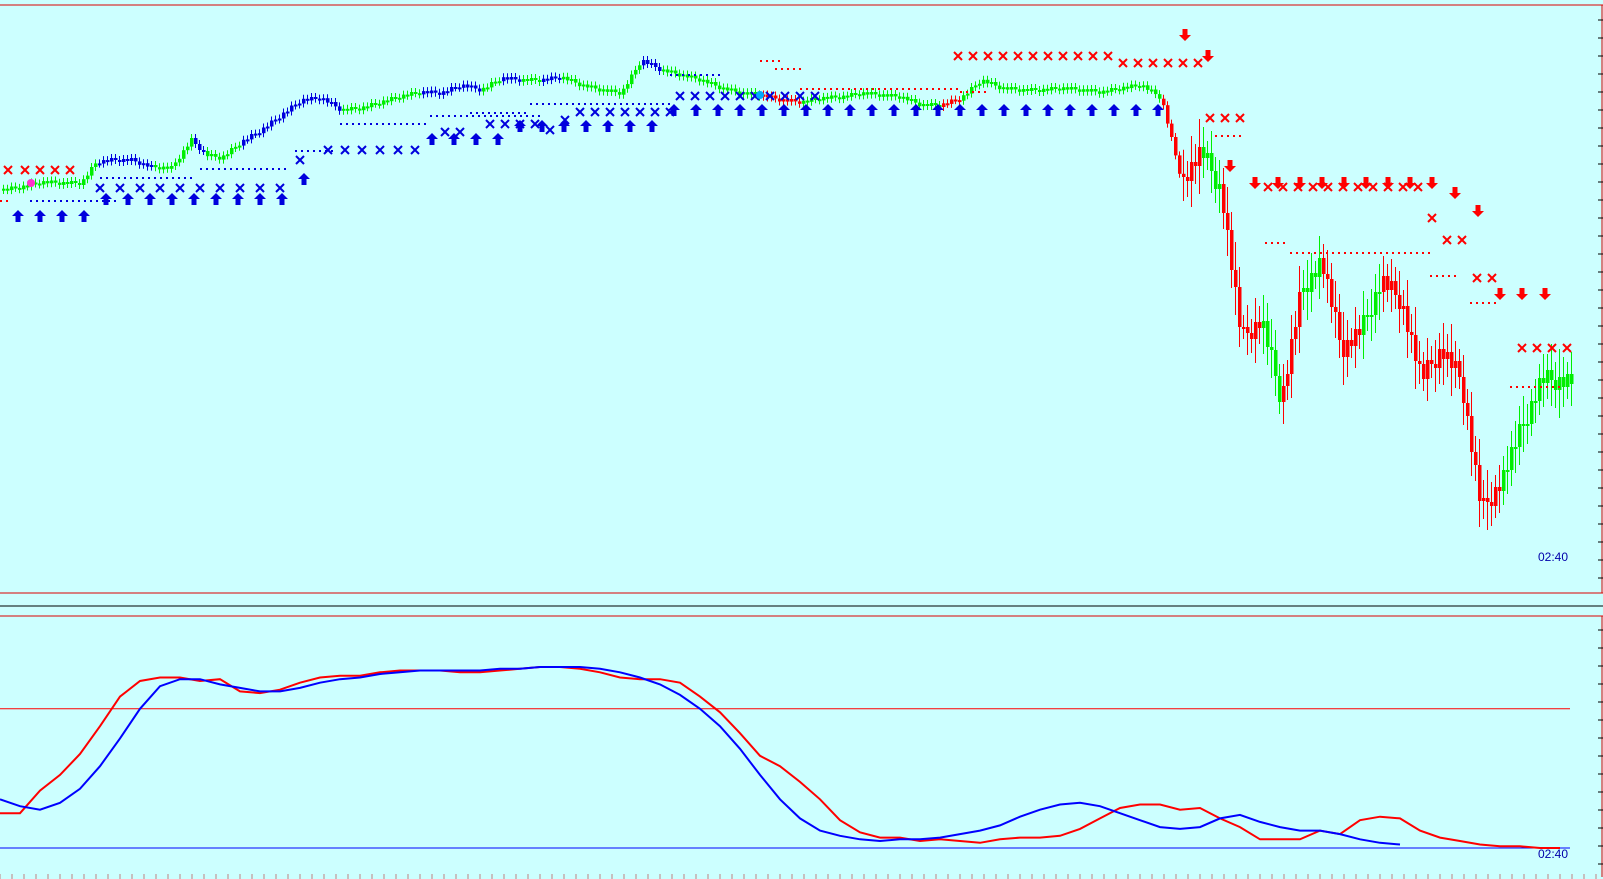 This screenshot has width=1603, height=879. Describe the element at coordinates (1553, 557) in the screenshot. I see `price-time-label: 02:40` at that location.